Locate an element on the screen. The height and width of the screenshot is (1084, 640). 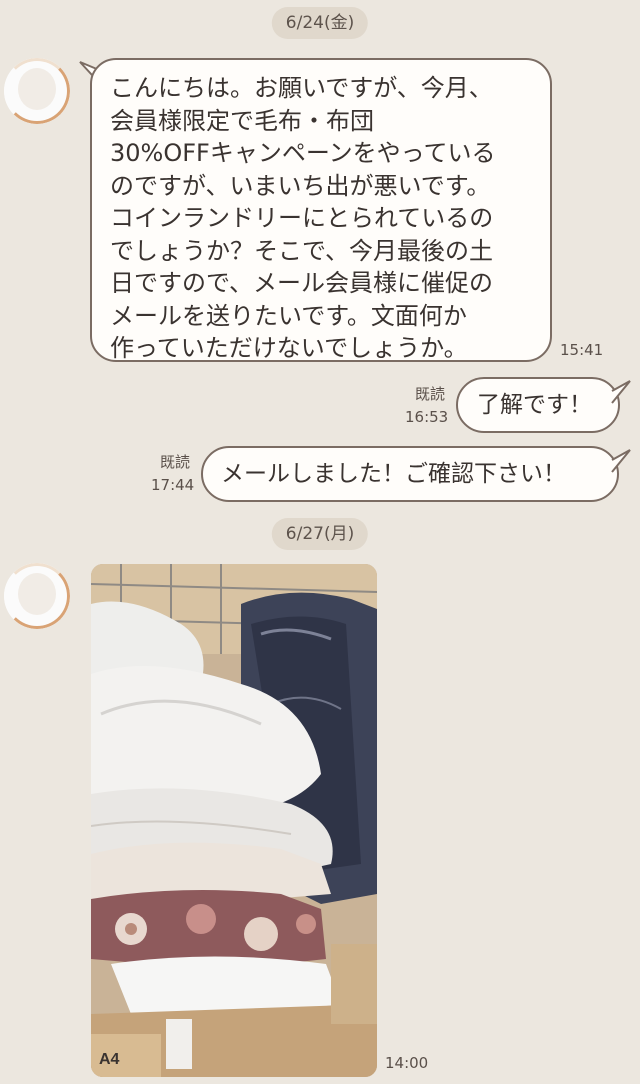
message-line: 30%OFFキャンペーンをやっている is located at coordinates (303, 153).